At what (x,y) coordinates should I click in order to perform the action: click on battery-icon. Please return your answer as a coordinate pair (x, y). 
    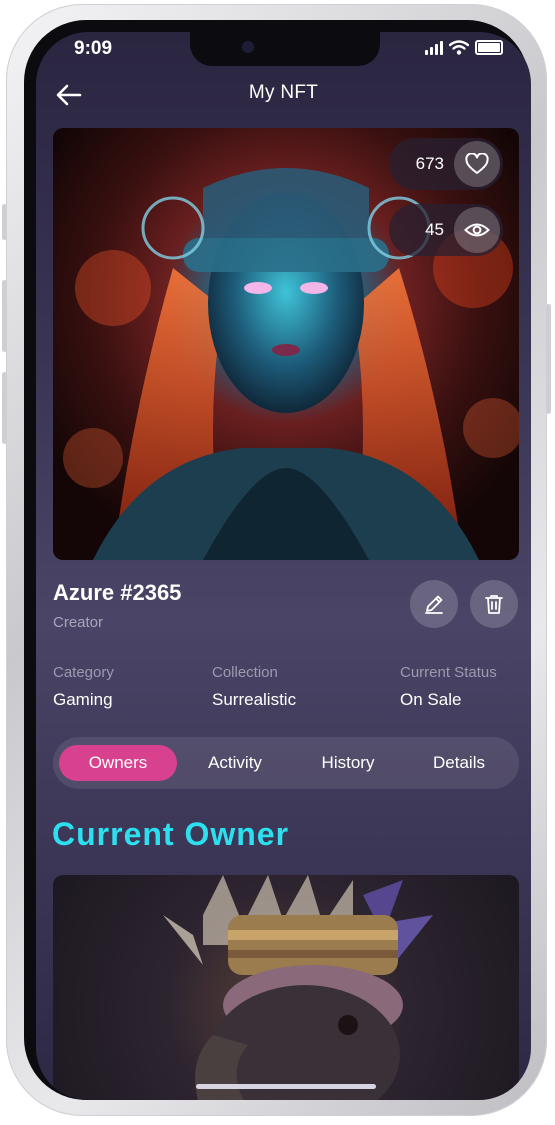
    Looking at the image, I should click on (489, 47).